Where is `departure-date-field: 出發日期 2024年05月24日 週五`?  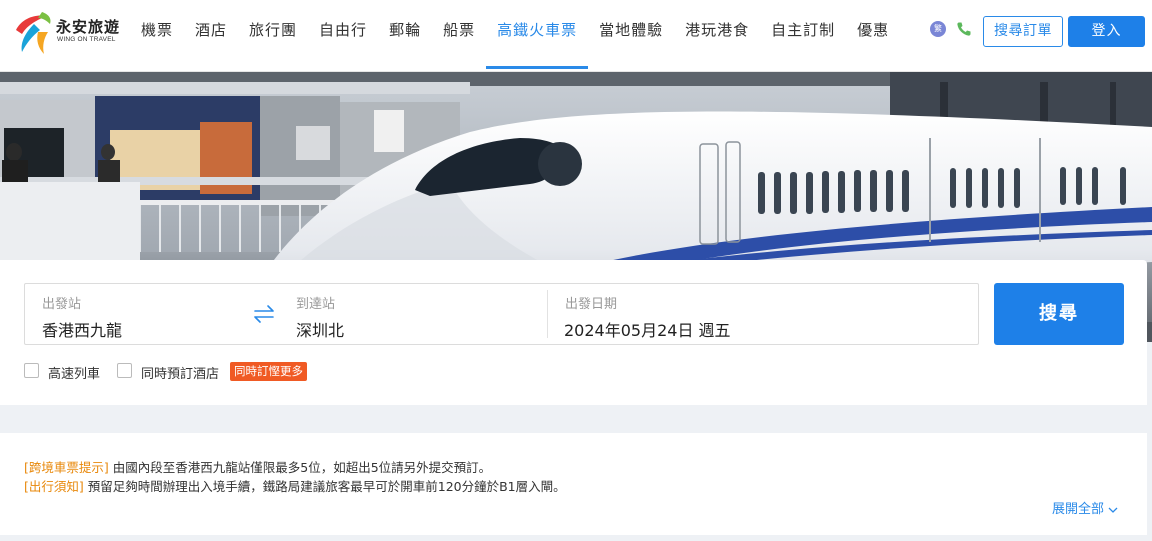
departure-date-field: 出發日期 2024年05月24日 週五 is located at coordinates (762, 315).